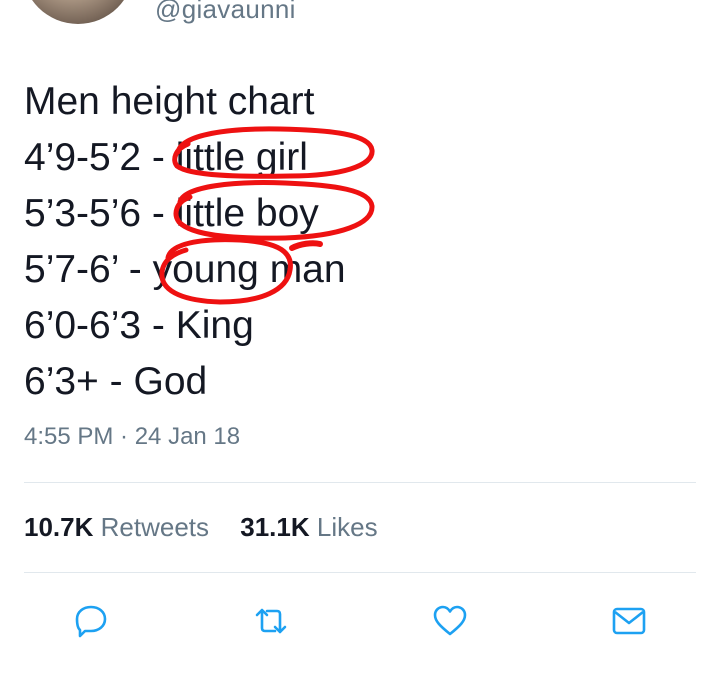 This screenshot has width=709, height=678. I want to click on tweet-timestamp: 4:55 PM · 24 Jan 18, so click(132, 437).